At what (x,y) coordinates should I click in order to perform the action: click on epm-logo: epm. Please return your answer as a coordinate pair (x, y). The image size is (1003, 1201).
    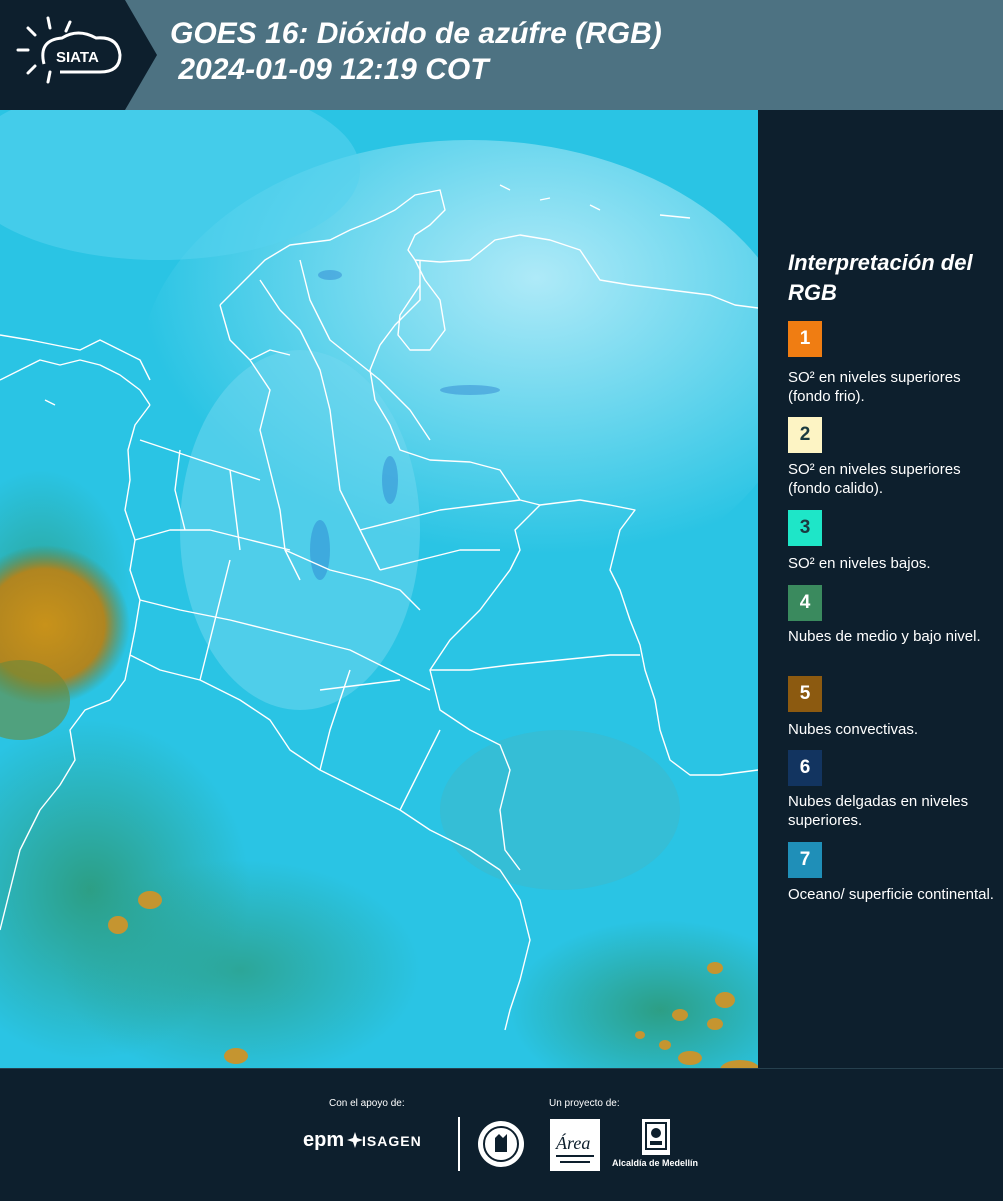
    Looking at the image, I should click on (324, 1140).